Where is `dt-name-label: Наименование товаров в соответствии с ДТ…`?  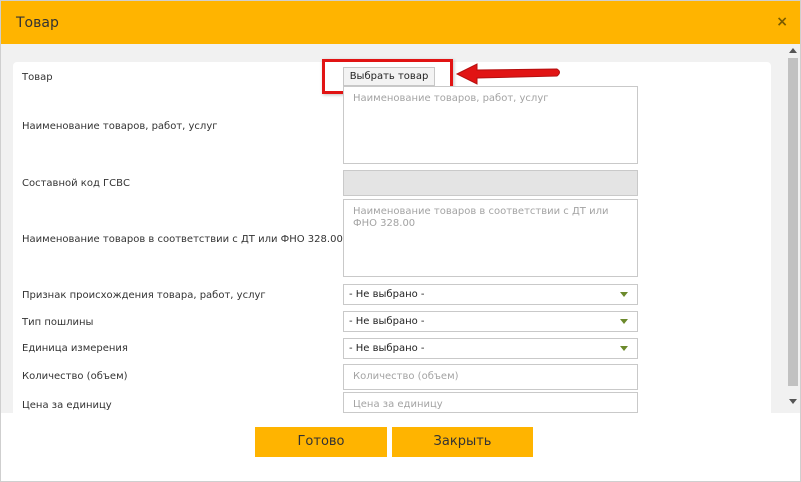 dt-name-label: Наименование товаров в соответствии с ДТ… is located at coordinates (182, 239).